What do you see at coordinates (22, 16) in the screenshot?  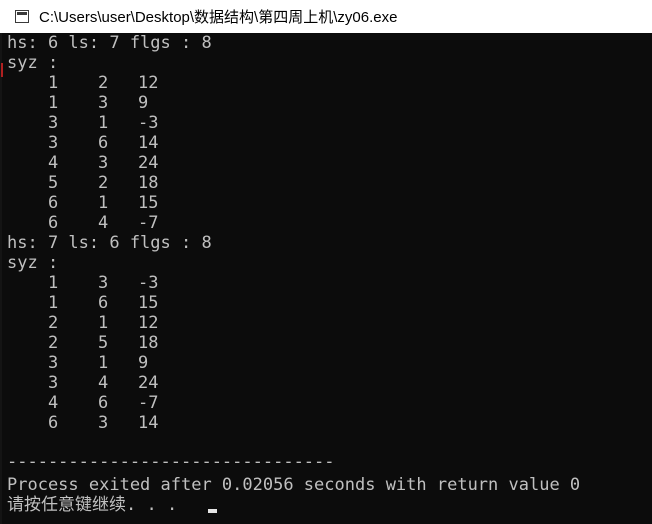 I see `console-window-icon` at bounding box center [22, 16].